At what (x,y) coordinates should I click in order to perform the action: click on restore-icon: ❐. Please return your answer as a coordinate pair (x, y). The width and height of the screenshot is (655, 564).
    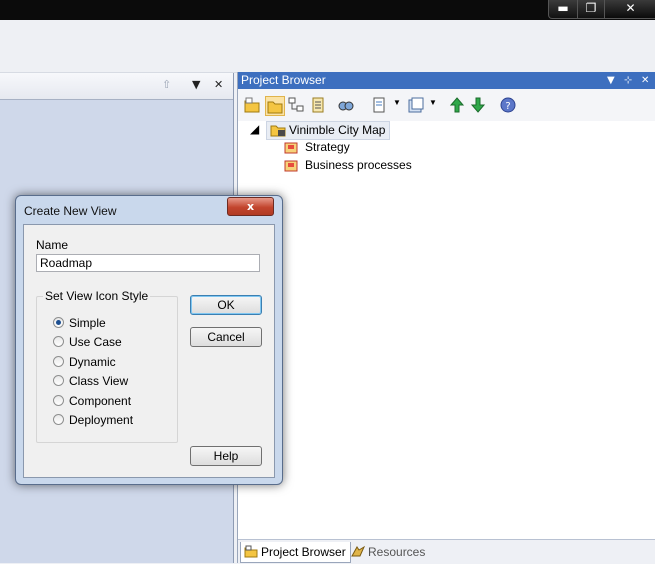
    Looking at the image, I should click on (591, 8).